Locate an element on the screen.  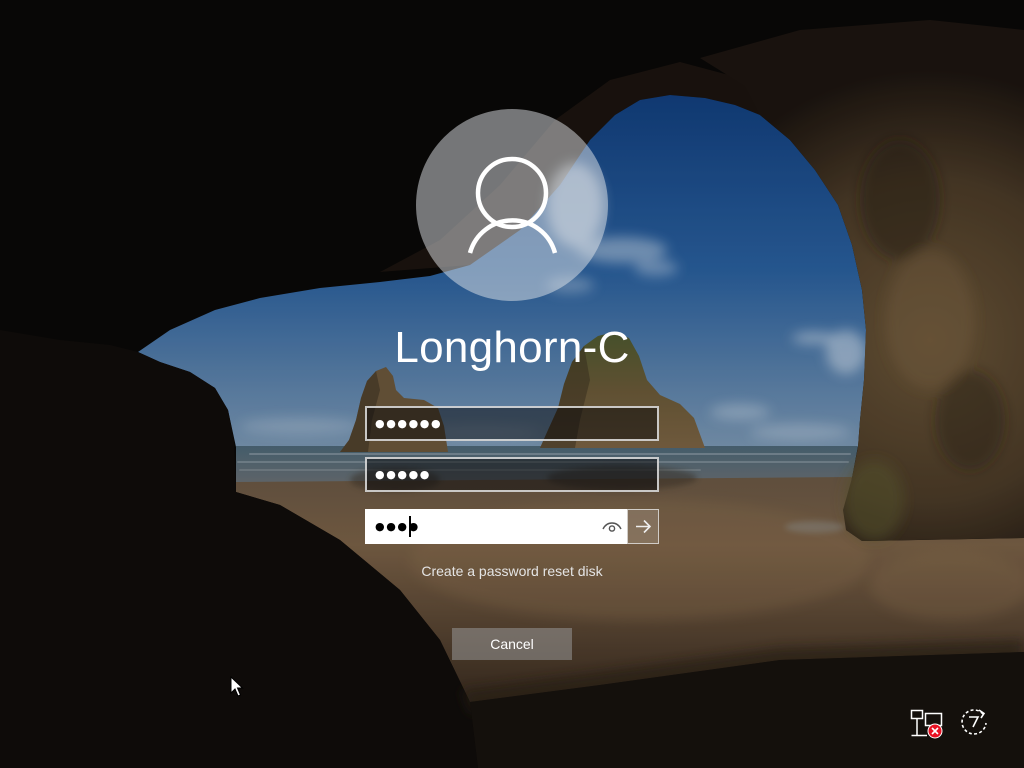
ease-of-access-button is located at coordinates (974, 722).